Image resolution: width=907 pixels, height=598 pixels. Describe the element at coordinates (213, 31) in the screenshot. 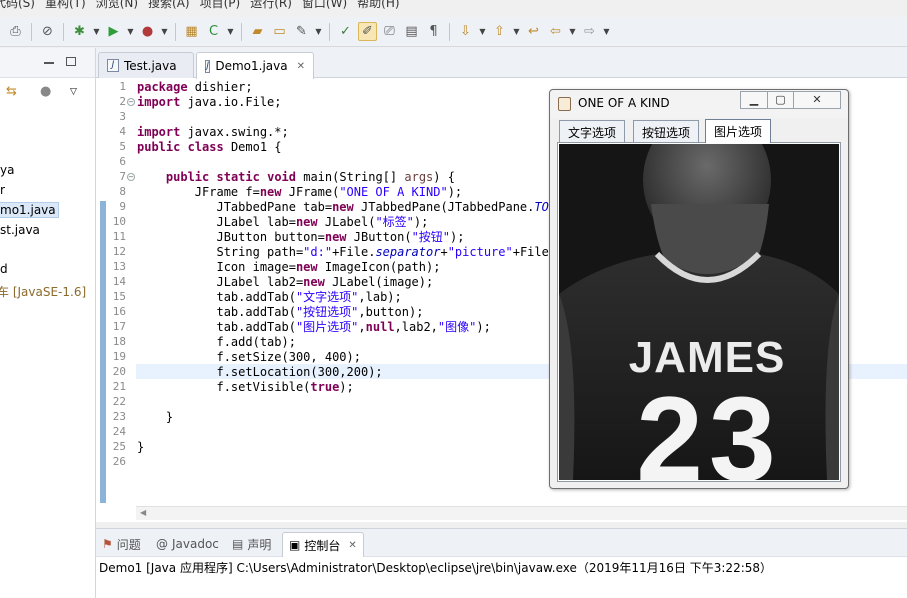

I see `new-java-class-icon: C` at that location.